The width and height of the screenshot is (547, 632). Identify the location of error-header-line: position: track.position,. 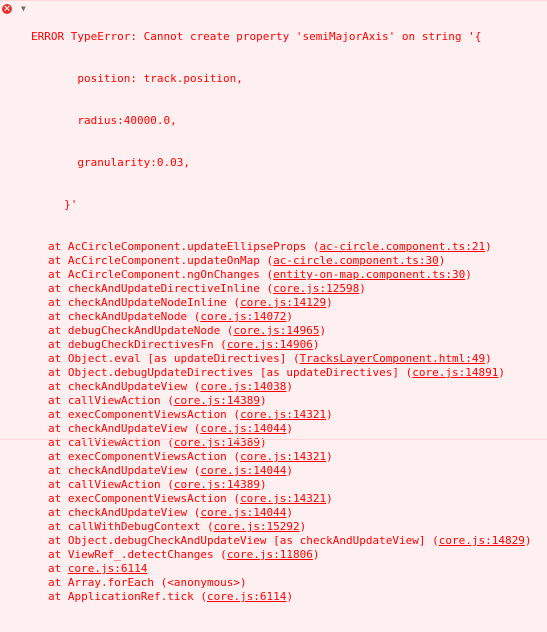
(137, 78).